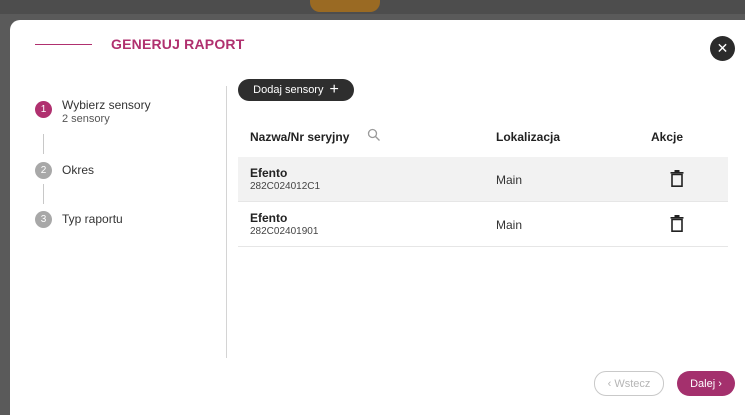 Image resolution: width=745 pixels, height=415 pixels. What do you see at coordinates (483, 224) in the screenshot?
I see `table-row: Efento 282C02401901 Main` at bounding box center [483, 224].